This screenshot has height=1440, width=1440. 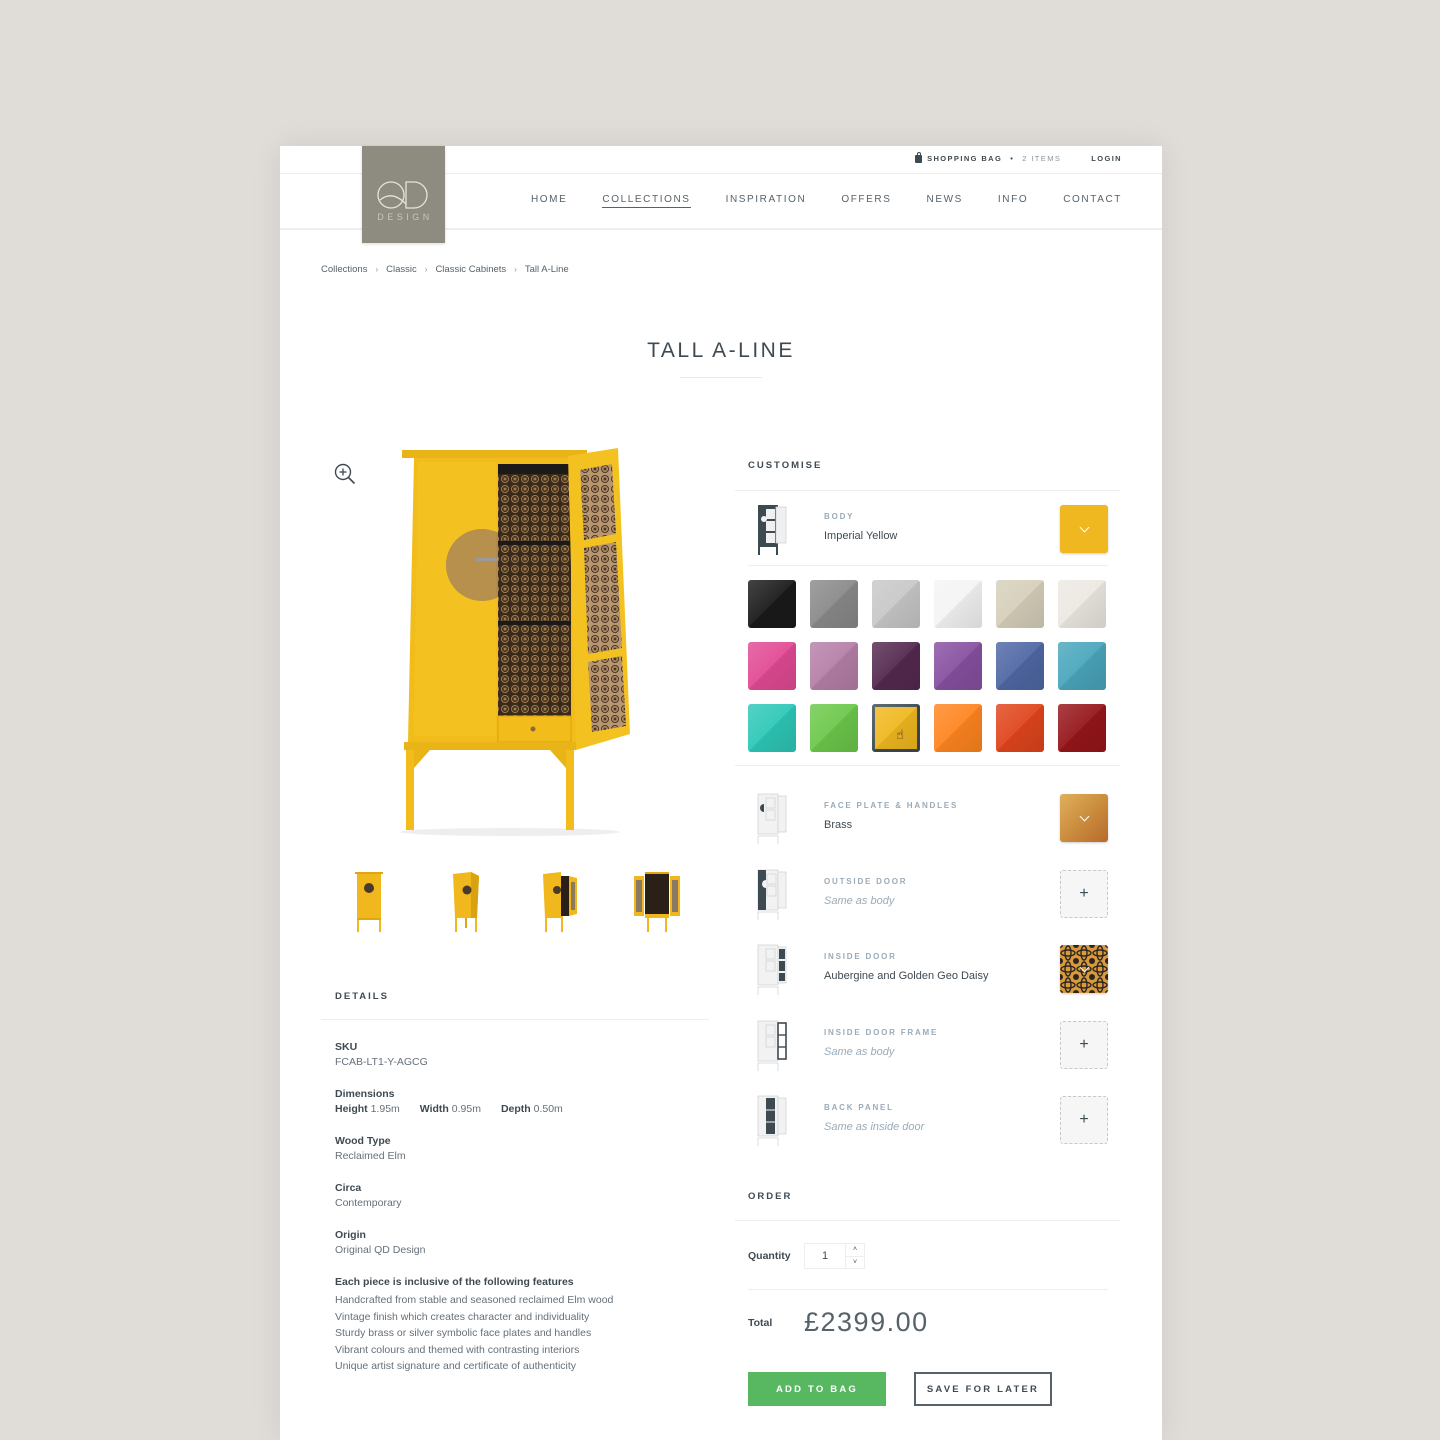 What do you see at coordinates (1082, 666) in the screenshot?
I see `color-swatch-teal` at bounding box center [1082, 666].